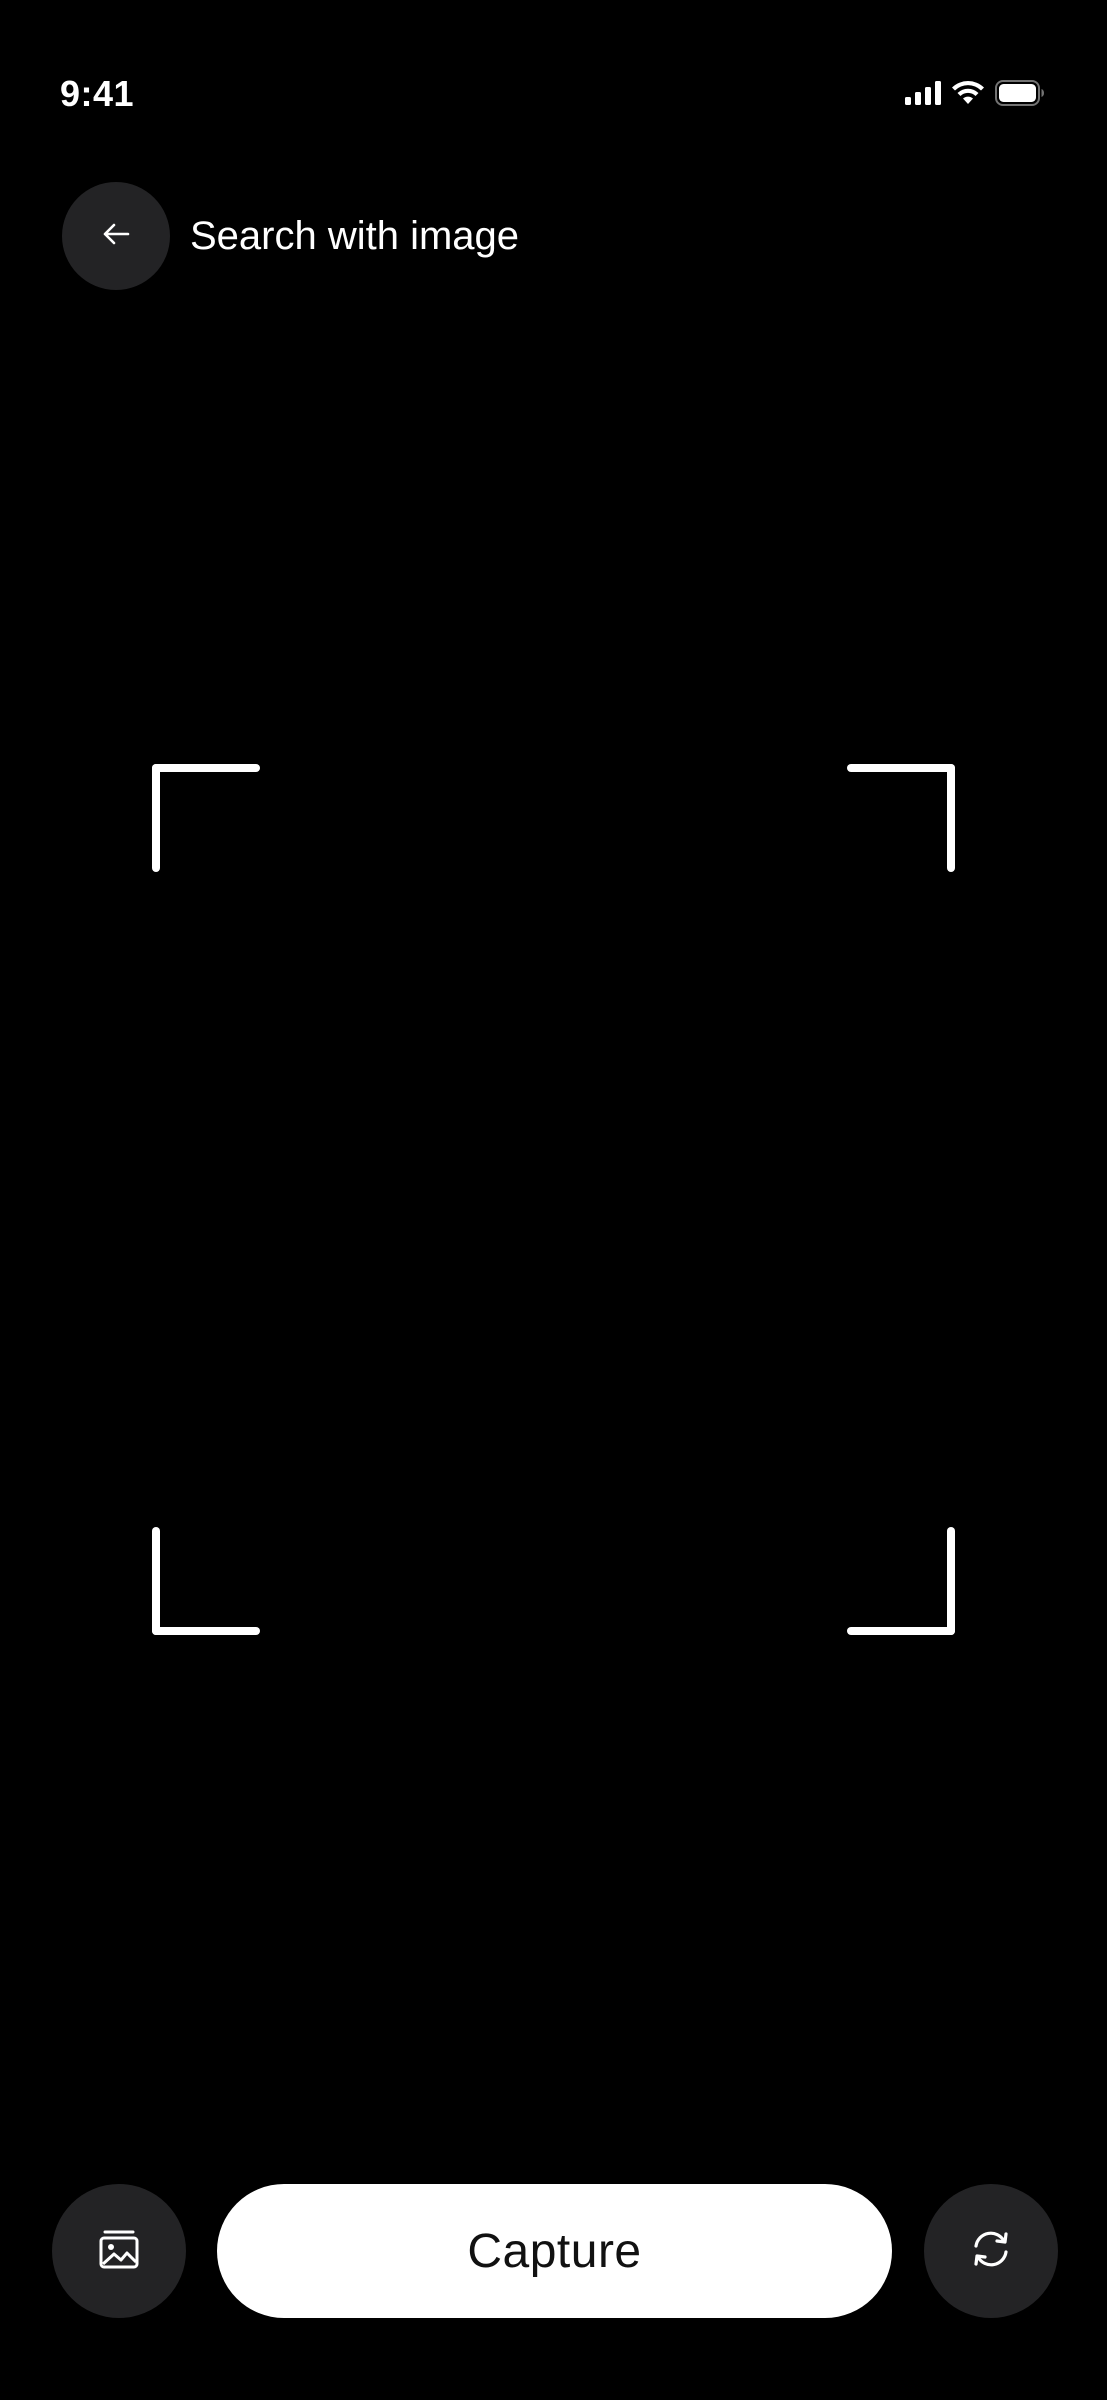 The height and width of the screenshot is (2400, 1107). I want to click on capture-button: Capture, so click(554, 2251).